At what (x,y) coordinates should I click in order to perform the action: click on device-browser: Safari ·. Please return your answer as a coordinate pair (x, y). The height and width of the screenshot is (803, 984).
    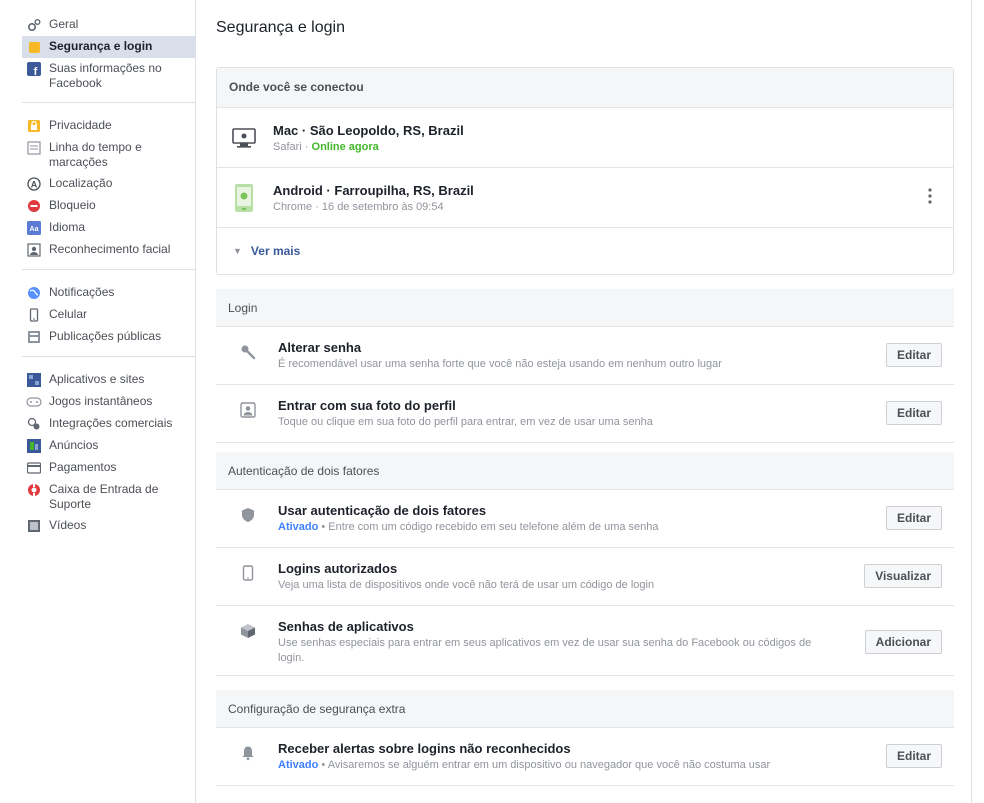
    Looking at the image, I should click on (292, 146).